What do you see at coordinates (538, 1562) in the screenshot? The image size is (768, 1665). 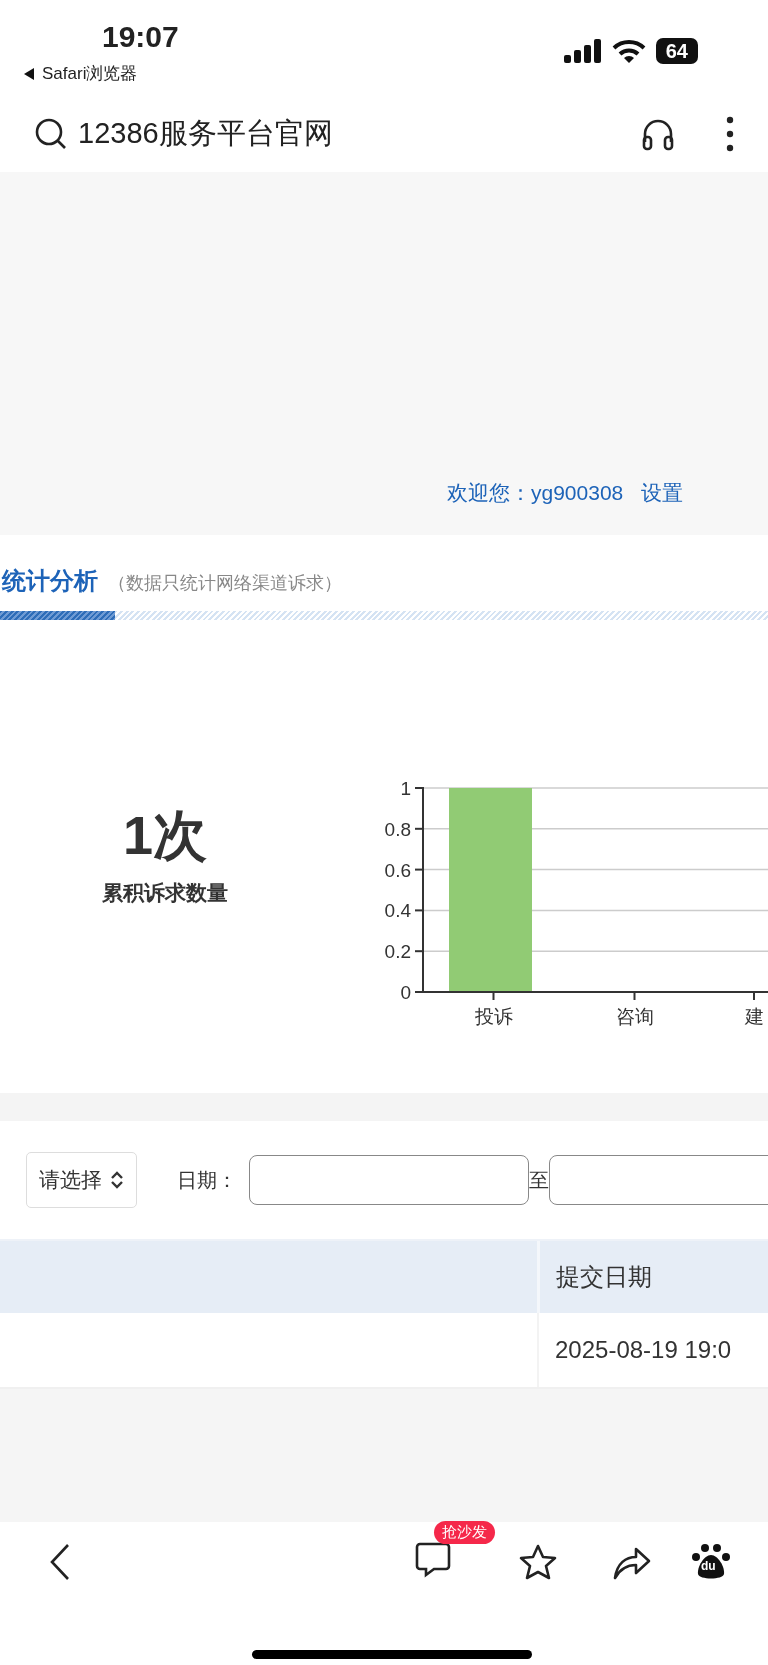 I see `star-icon` at bounding box center [538, 1562].